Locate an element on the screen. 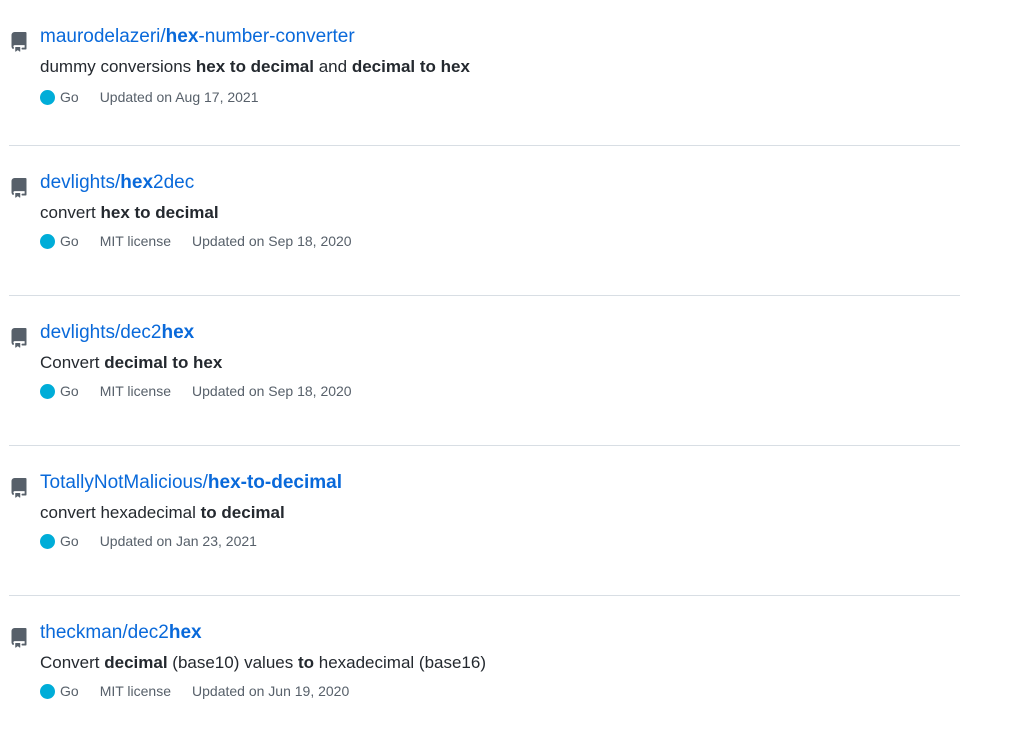  repo-link: maurodelazeri/hex-number-converter is located at coordinates (197, 36).